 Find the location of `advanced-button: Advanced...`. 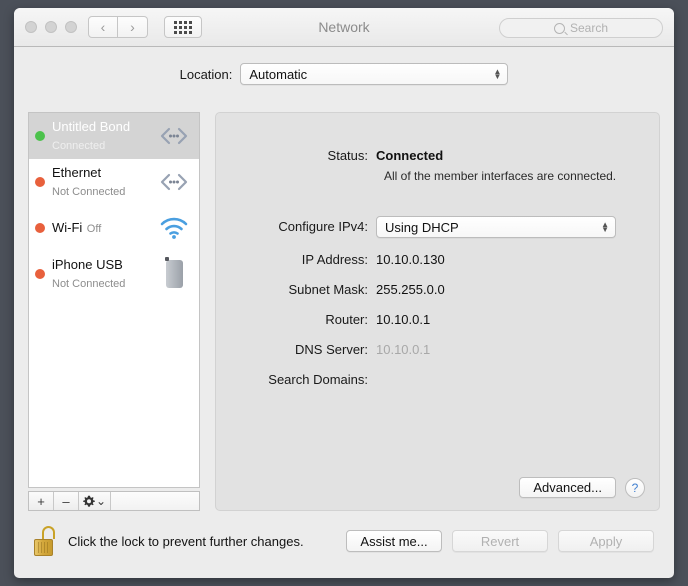

advanced-button: Advanced... is located at coordinates (567, 487).